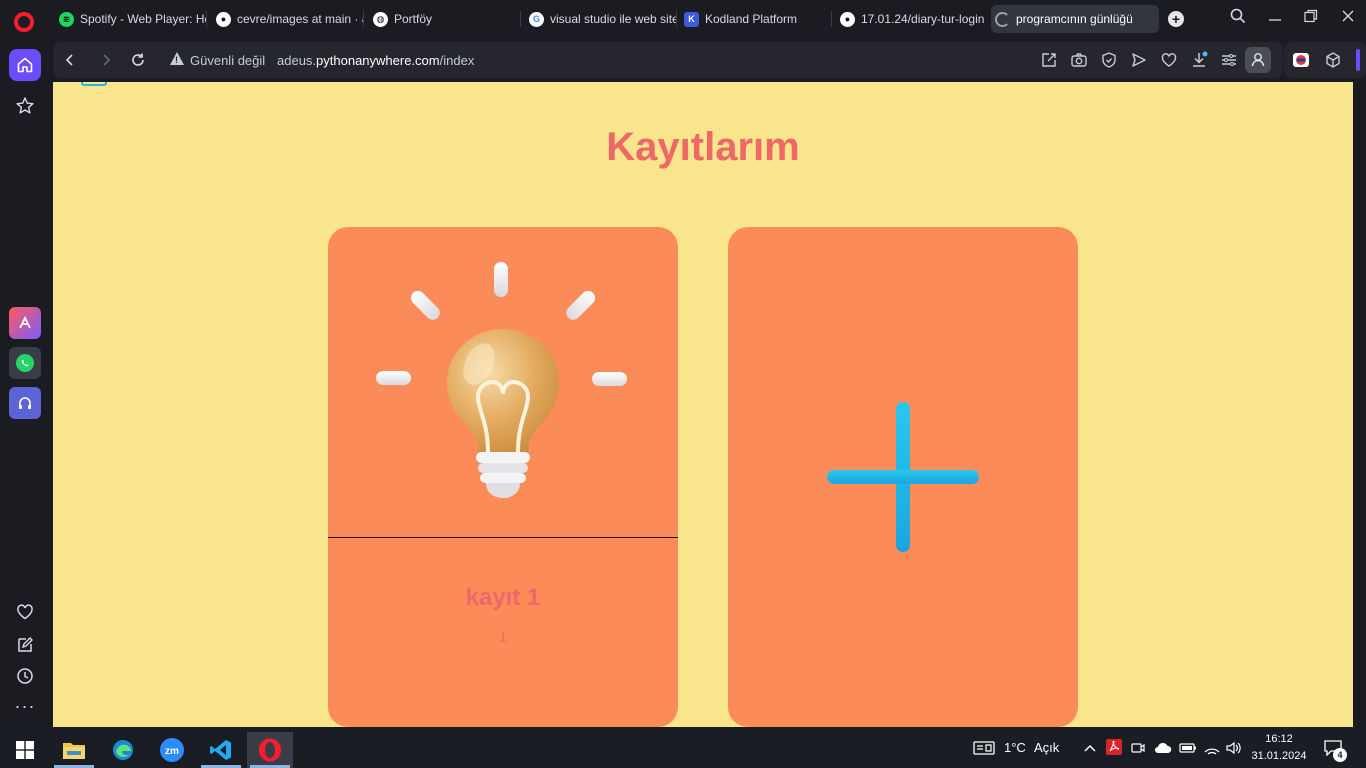  Describe the element at coordinates (25, 403) in the screenshot. I see `music-player-icon` at that location.